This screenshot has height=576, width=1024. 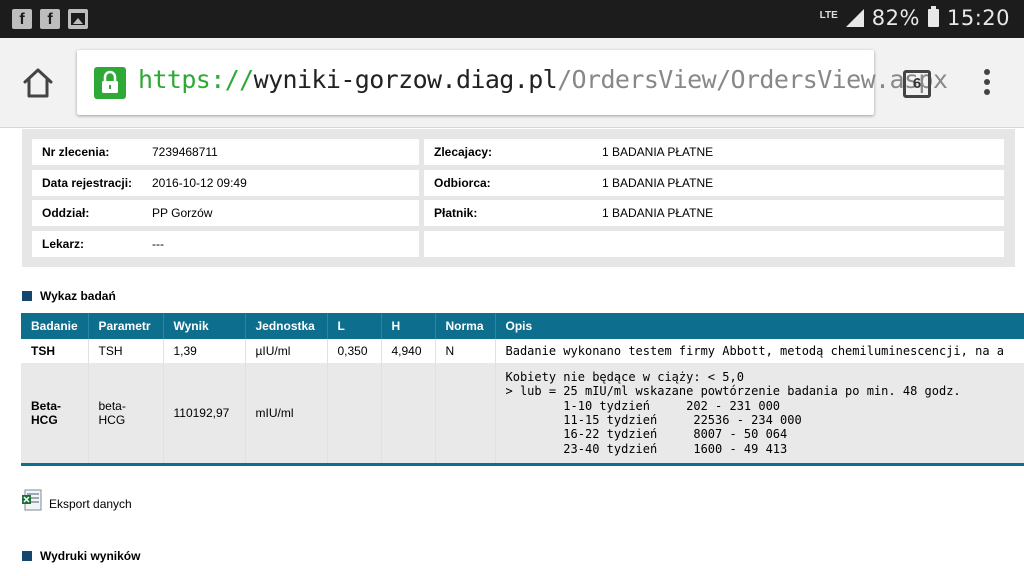 I want to click on result-value: 110192,97, so click(x=204, y=413).